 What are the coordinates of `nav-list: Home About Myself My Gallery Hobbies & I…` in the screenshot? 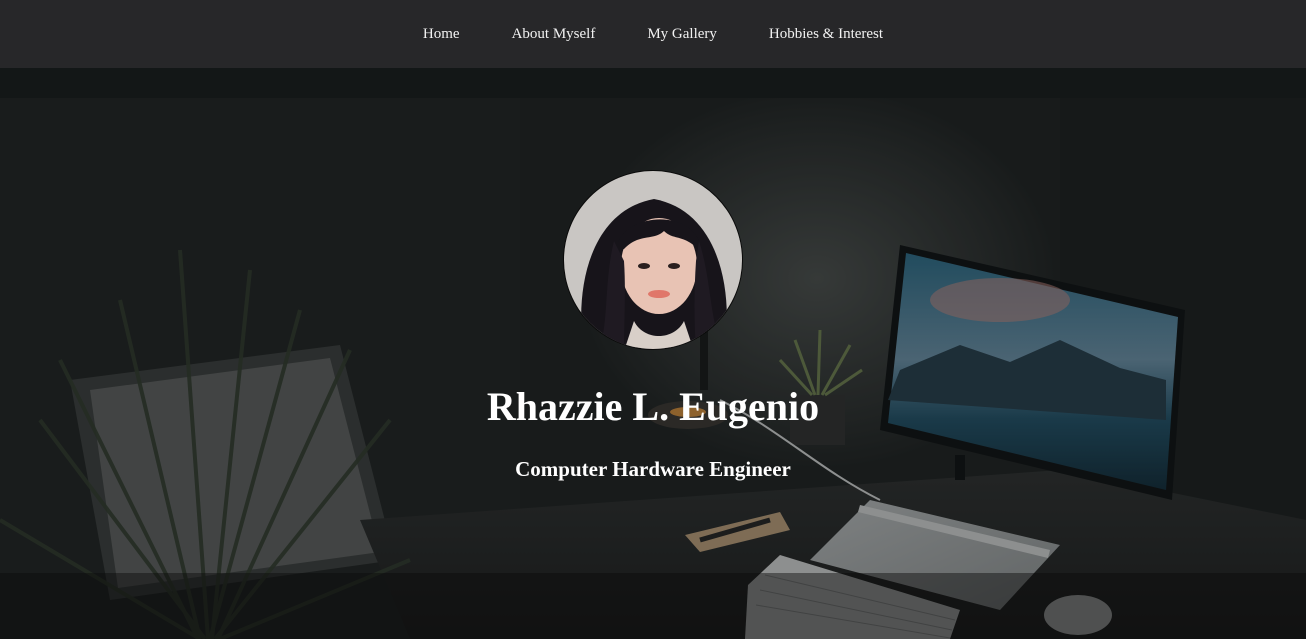 It's located at (653, 34).